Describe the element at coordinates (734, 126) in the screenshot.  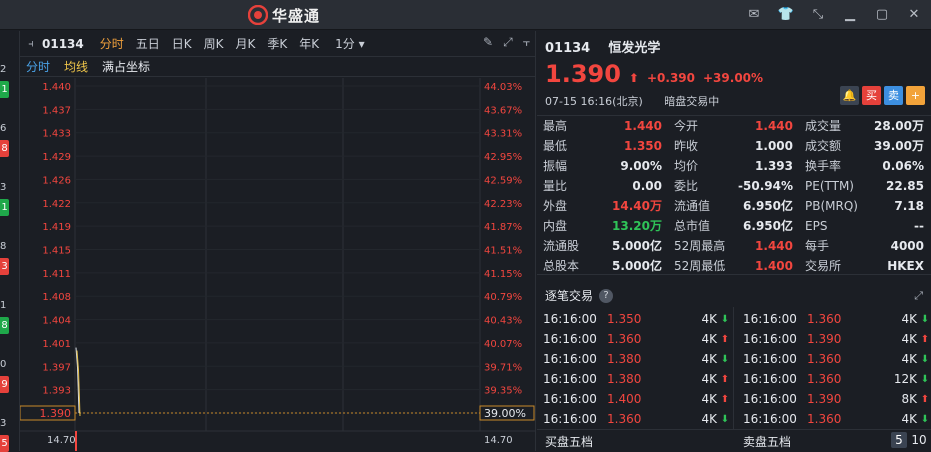
I see `quote-row: 最高 1.440 今开 1.440 成交量 28.00万` at that location.